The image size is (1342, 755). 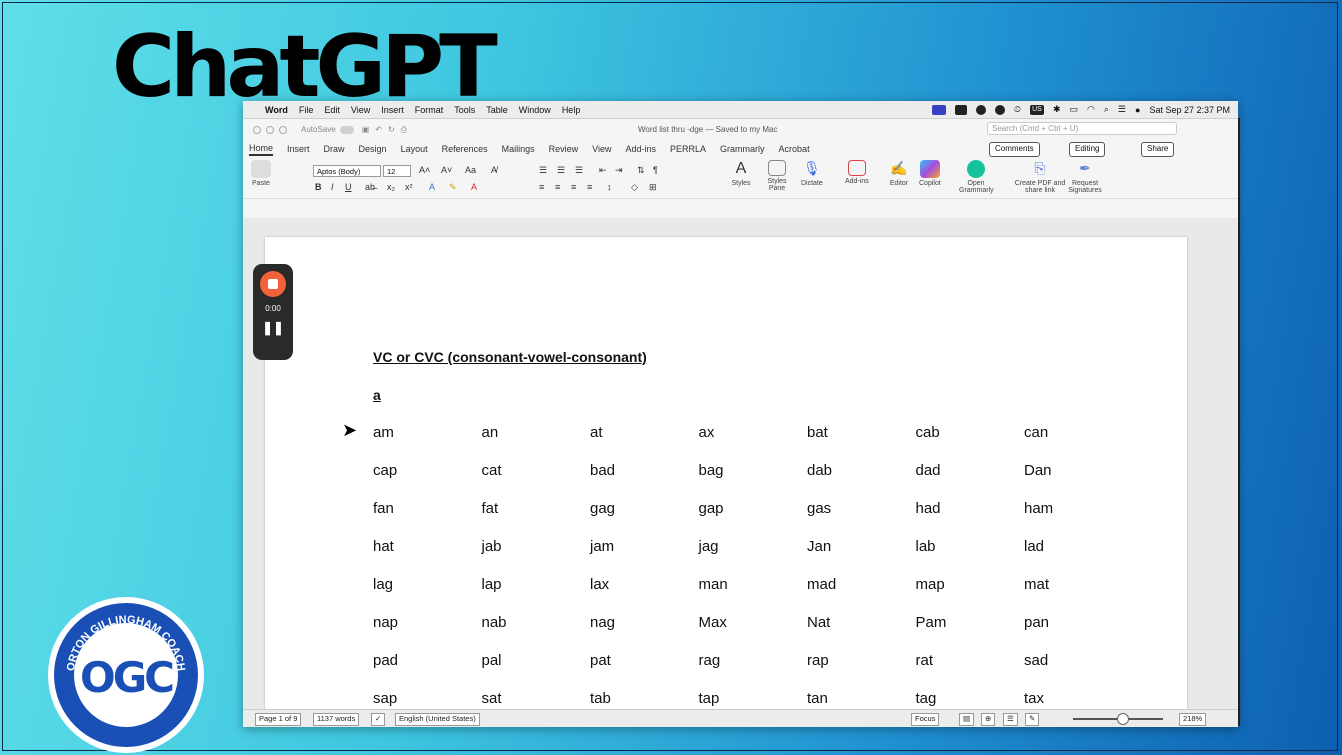 What do you see at coordinates (273, 284) in the screenshot?
I see `stop-recording-button` at bounding box center [273, 284].